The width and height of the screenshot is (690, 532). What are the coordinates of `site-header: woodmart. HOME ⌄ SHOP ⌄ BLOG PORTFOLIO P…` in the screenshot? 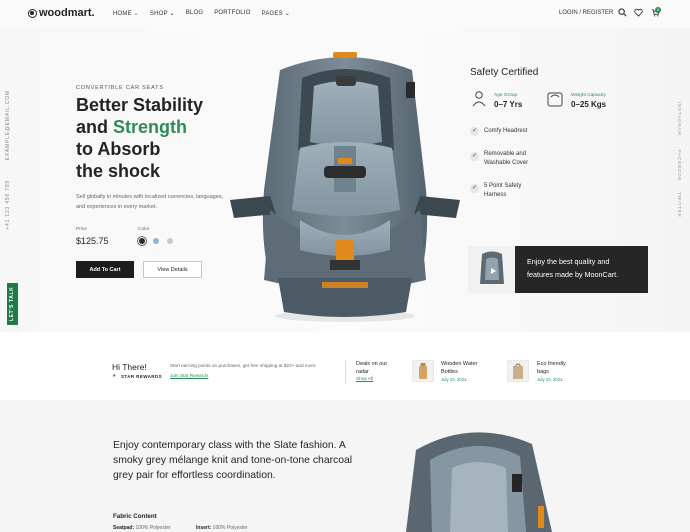 It's located at (345, 14).